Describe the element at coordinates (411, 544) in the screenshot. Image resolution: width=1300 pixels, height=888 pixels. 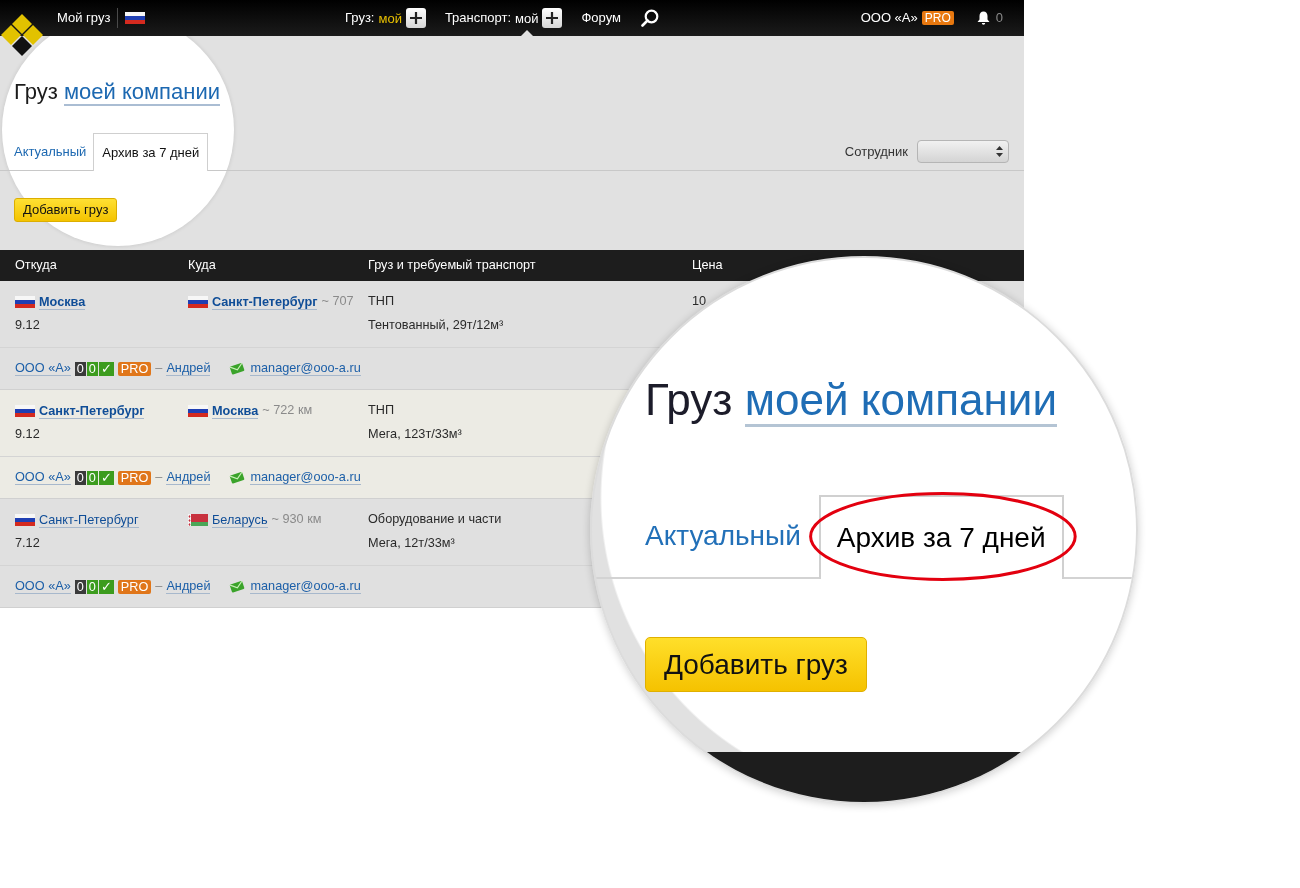
I see `transport-text: Мега, 12т/33м³` at that location.